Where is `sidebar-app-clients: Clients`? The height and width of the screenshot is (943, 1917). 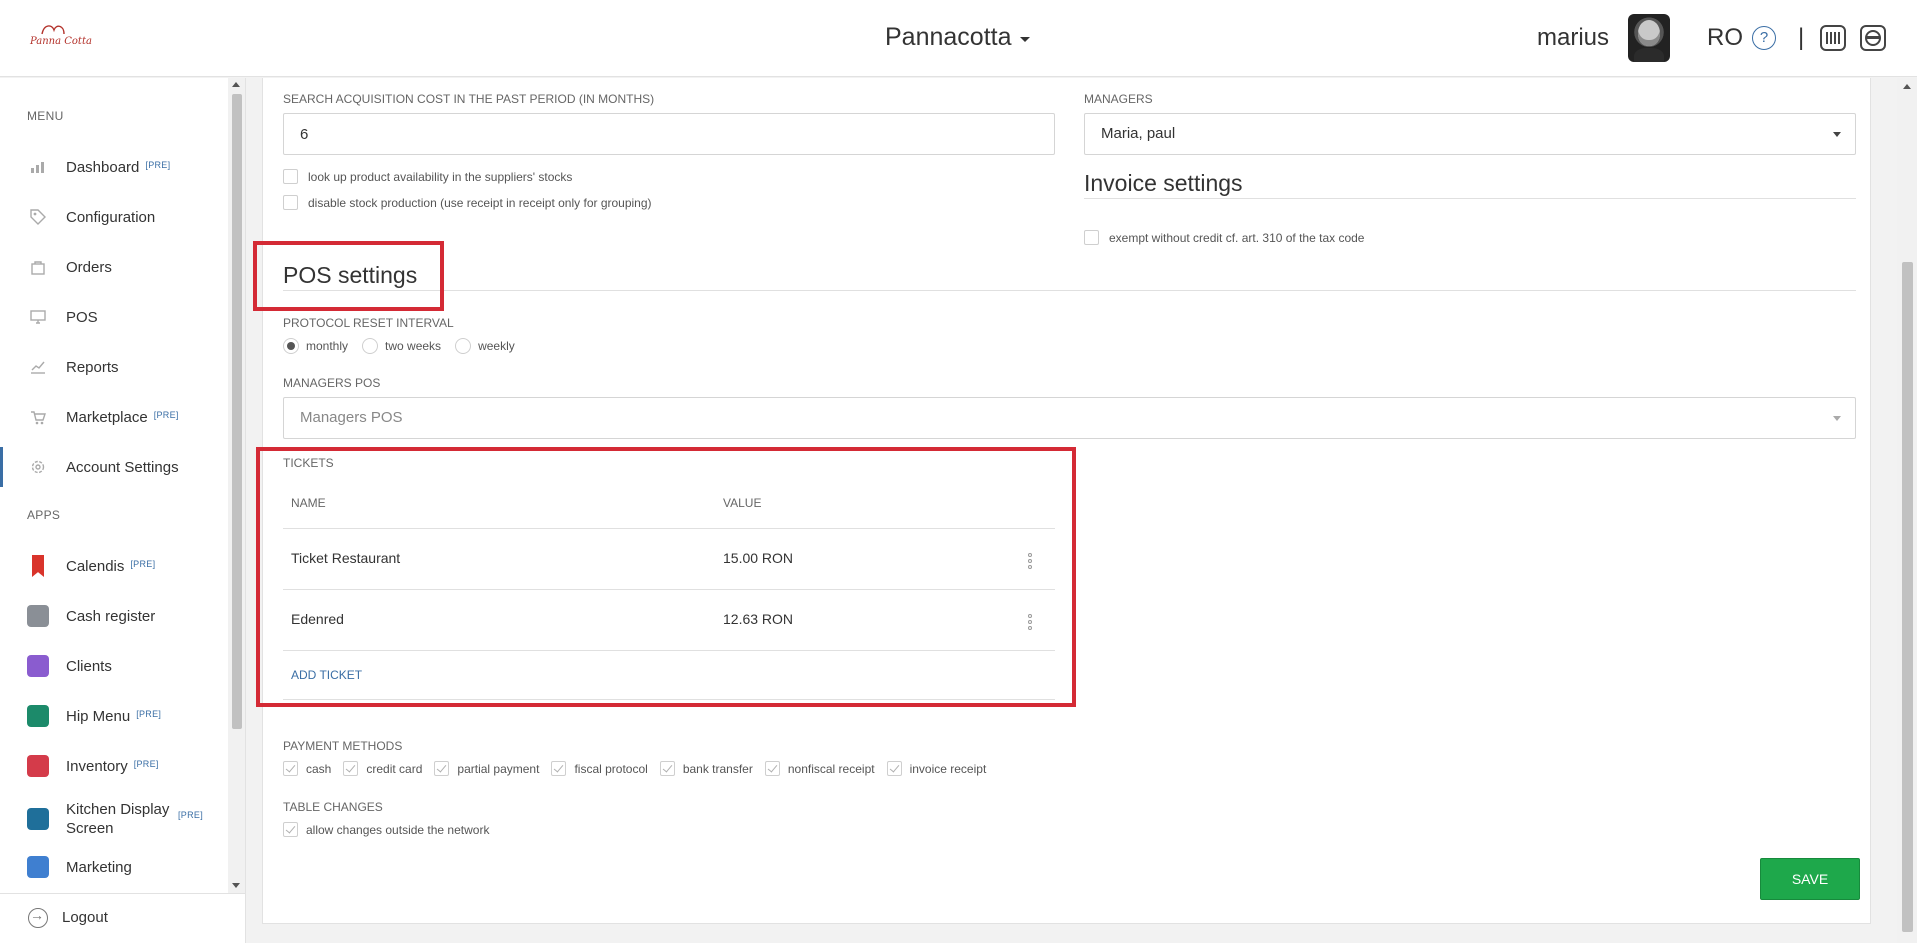
sidebar-app-clients: Clients is located at coordinates (114, 666).